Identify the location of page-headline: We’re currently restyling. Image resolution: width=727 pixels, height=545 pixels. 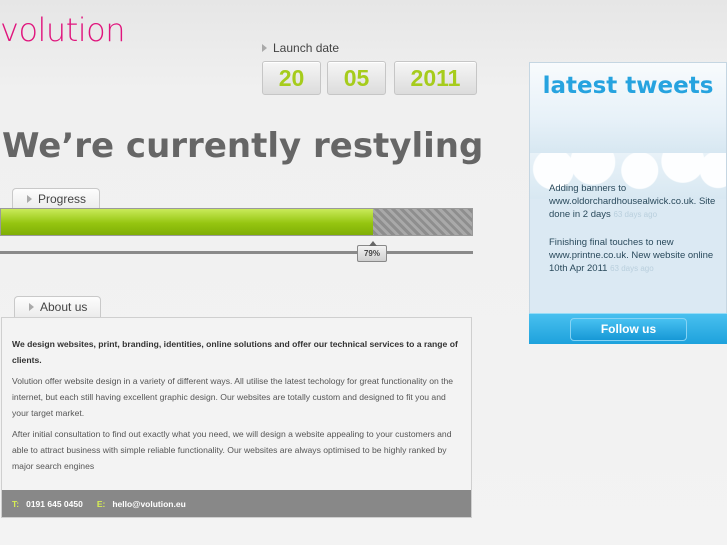
(243, 146).